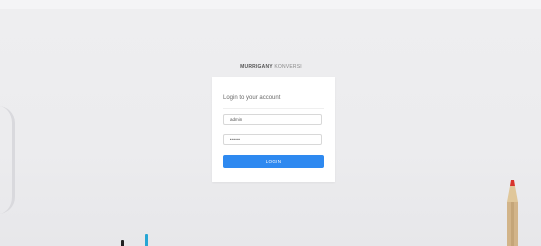 The height and width of the screenshot is (246, 541). What do you see at coordinates (7, 160) in the screenshot?
I see `decorative-arc` at bounding box center [7, 160].